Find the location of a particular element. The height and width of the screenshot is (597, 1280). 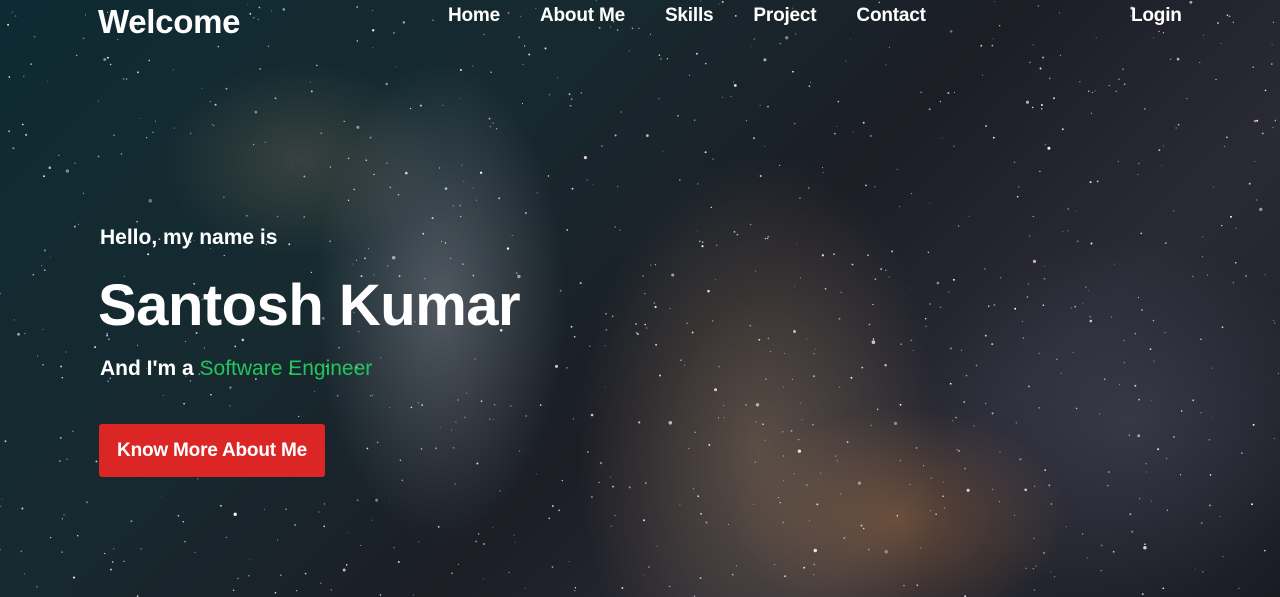

nav-skills: Skills is located at coordinates (689, 15).